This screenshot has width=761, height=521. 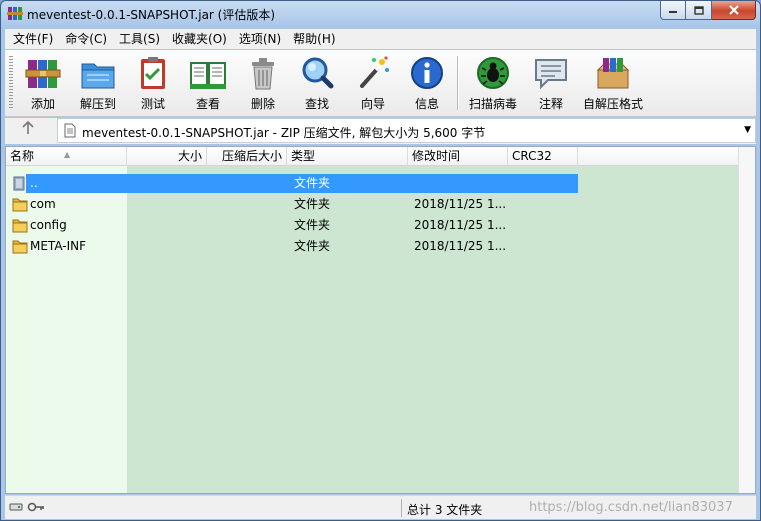 I want to click on menu-commands: 命令(C), so click(x=86, y=39).